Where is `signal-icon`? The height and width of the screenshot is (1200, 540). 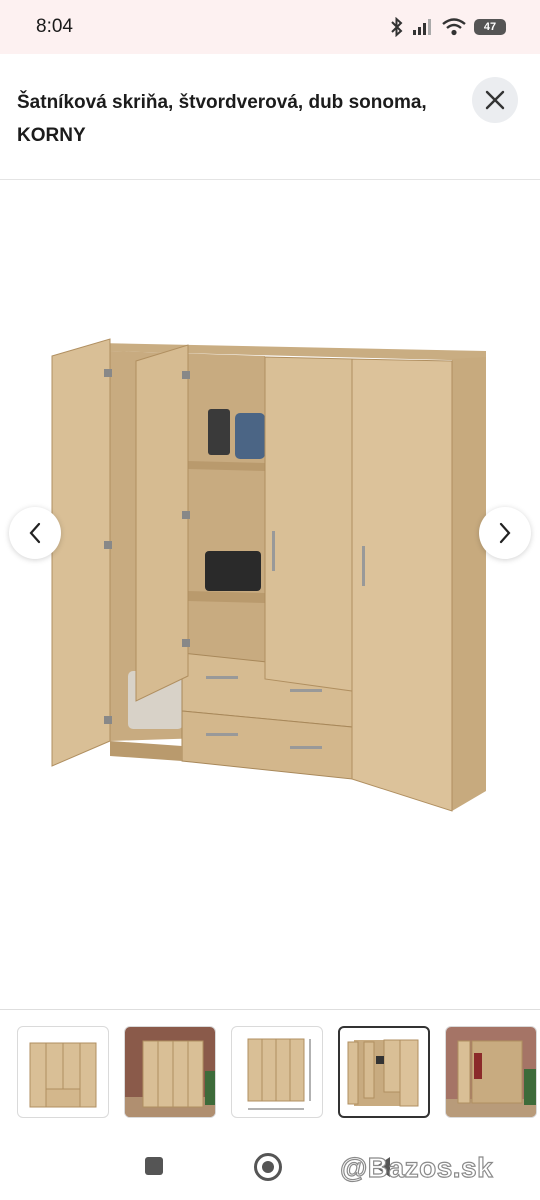 signal-icon is located at coordinates (422, 27).